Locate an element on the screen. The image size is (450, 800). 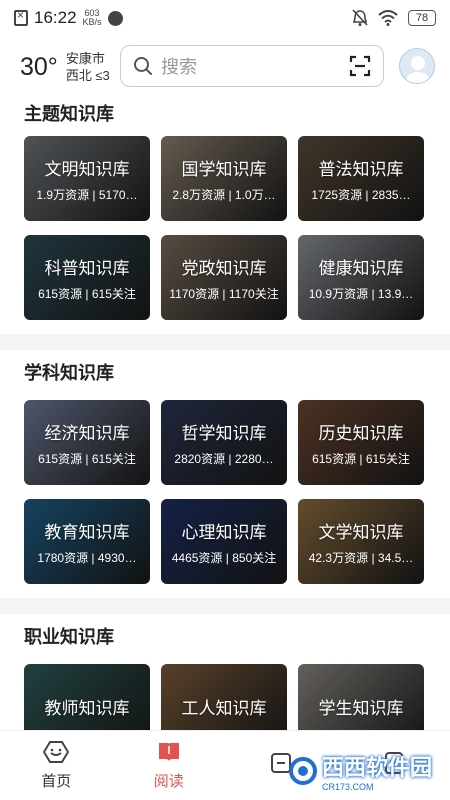
network-speed: 603 KB/s is located at coordinates (92, 18).